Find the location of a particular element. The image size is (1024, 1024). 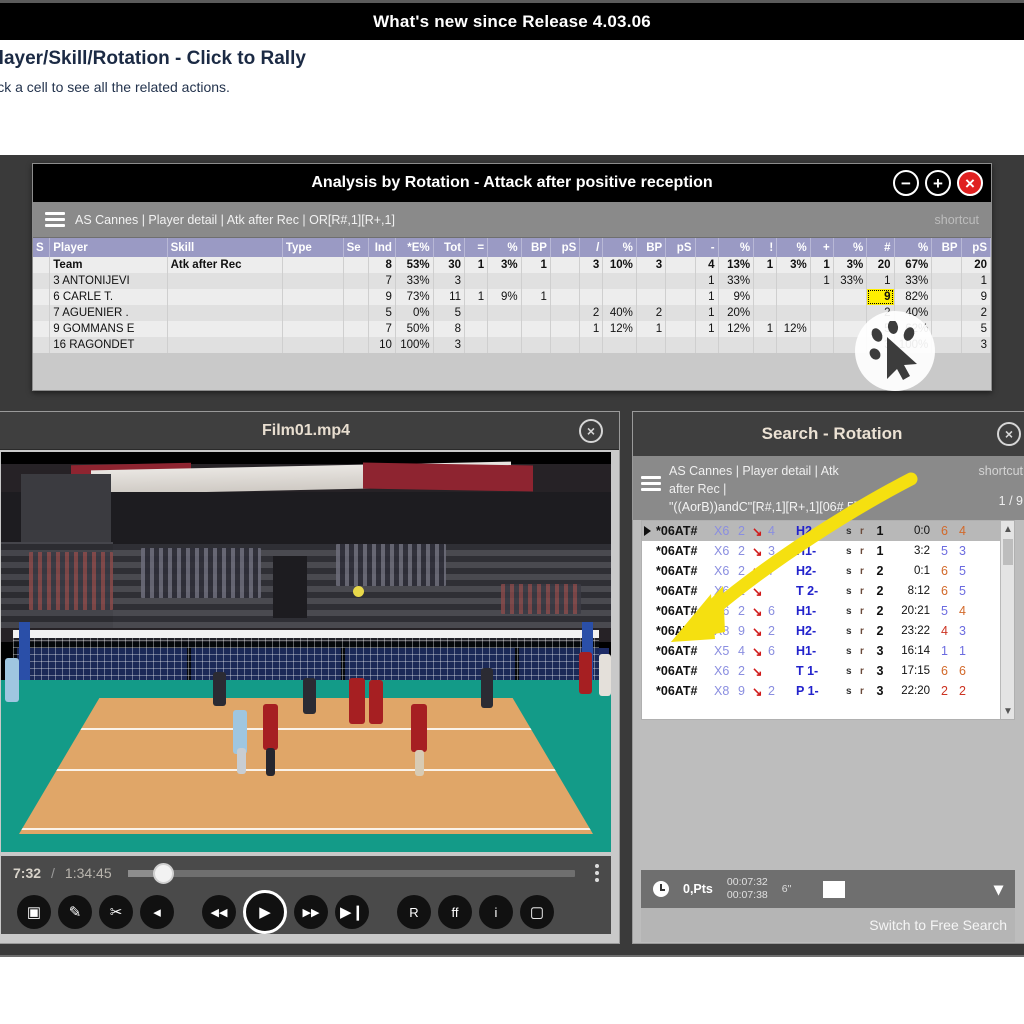

table-col-header: S is located at coordinates (42, 247).